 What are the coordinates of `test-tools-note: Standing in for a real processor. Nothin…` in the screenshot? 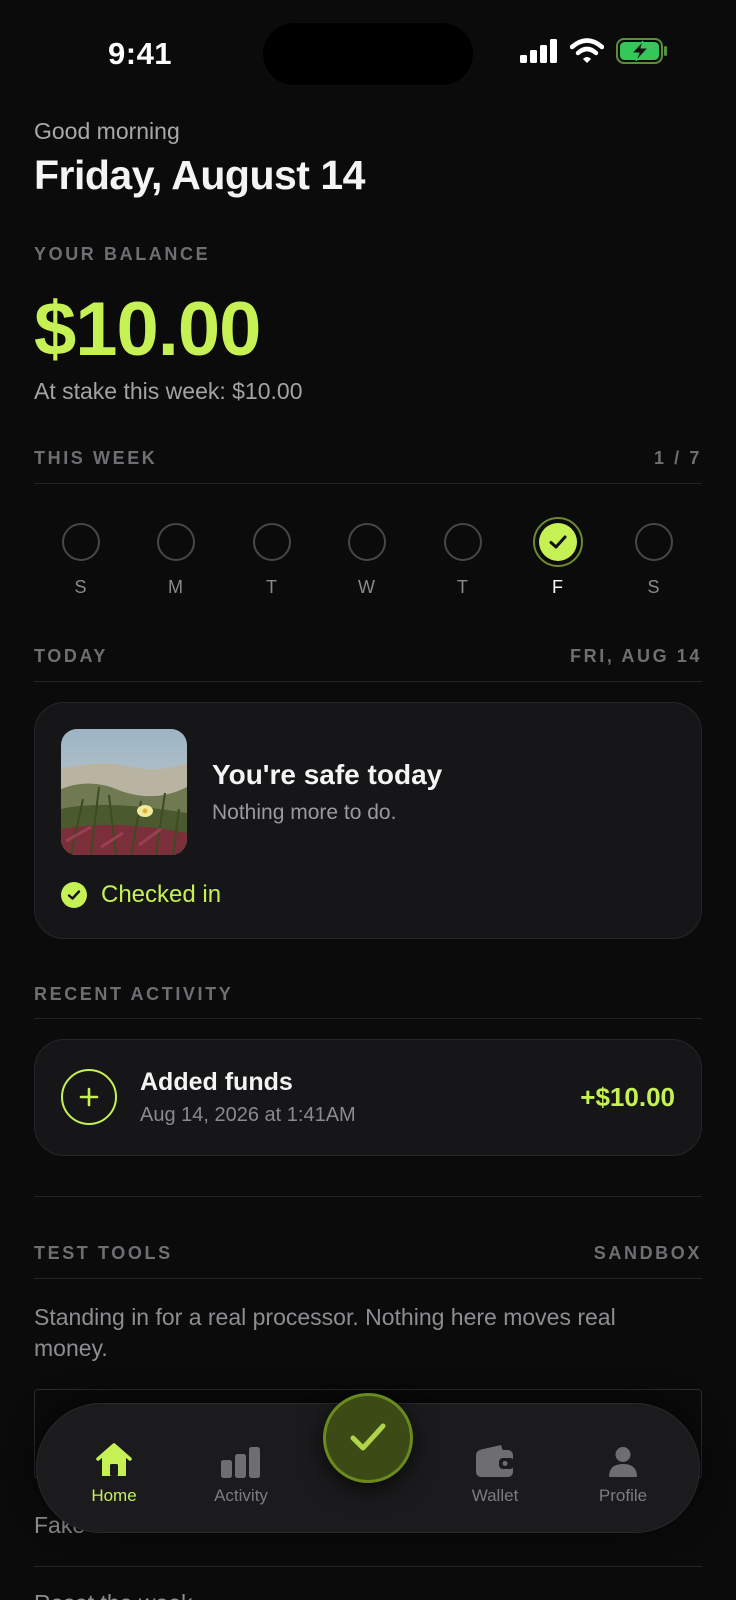 It's located at (325, 1332).